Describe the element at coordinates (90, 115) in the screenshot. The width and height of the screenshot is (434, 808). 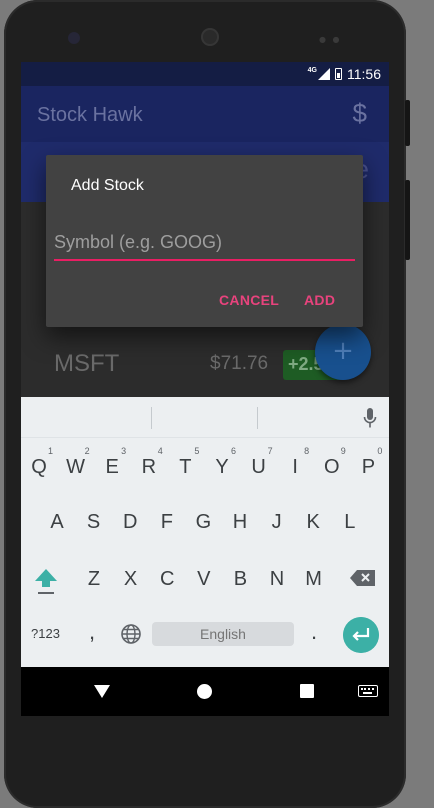
I see `app-title: Stock Hawk` at that location.